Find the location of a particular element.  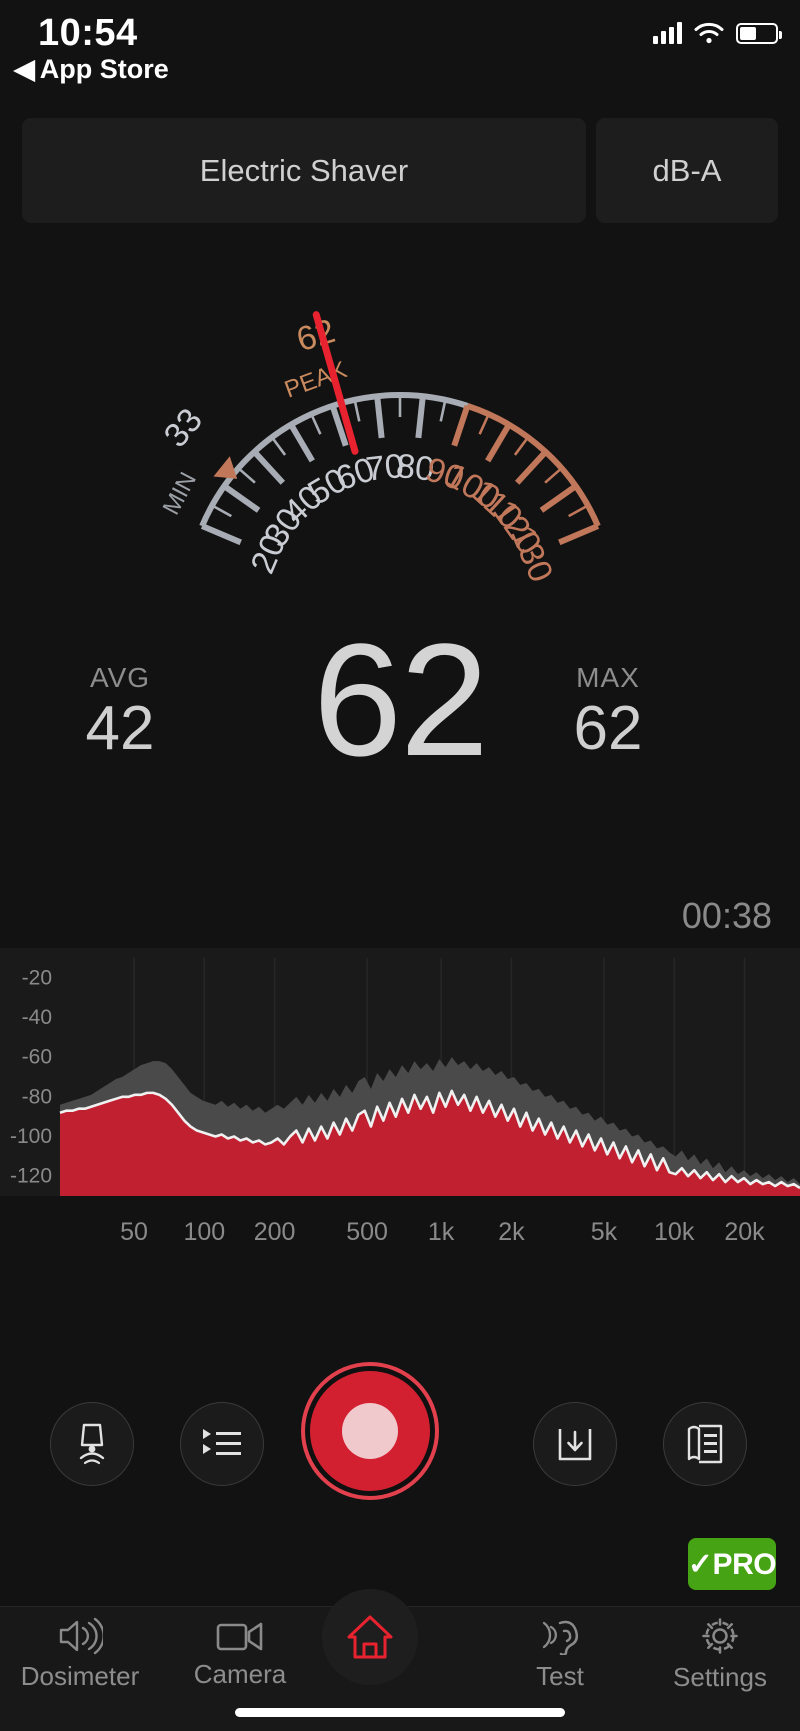

record-circle-icon is located at coordinates (370, 1431).